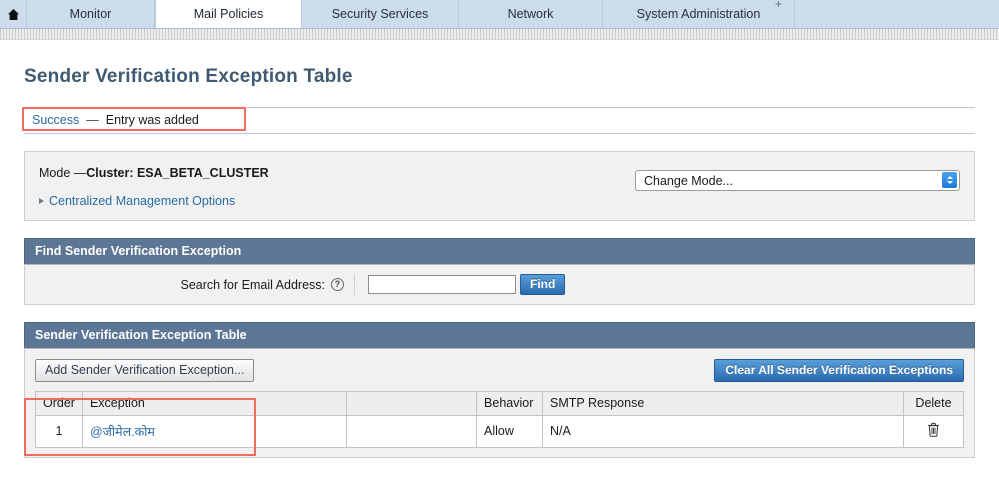 This screenshot has height=504, width=999. I want to click on find-section-body: Search for Email Address: ? Find, so click(499, 284).